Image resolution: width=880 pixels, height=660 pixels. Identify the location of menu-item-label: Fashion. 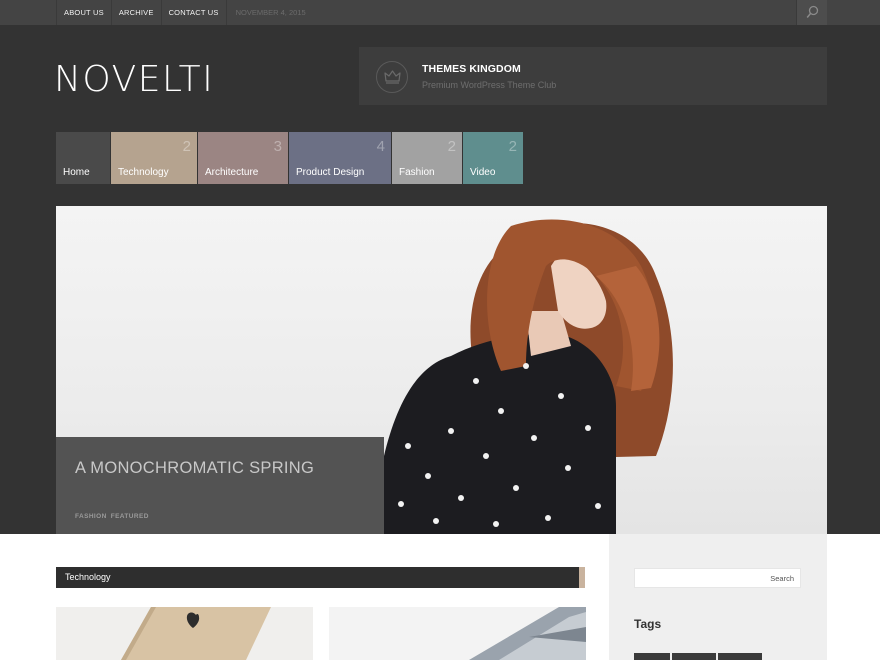
(417, 172).